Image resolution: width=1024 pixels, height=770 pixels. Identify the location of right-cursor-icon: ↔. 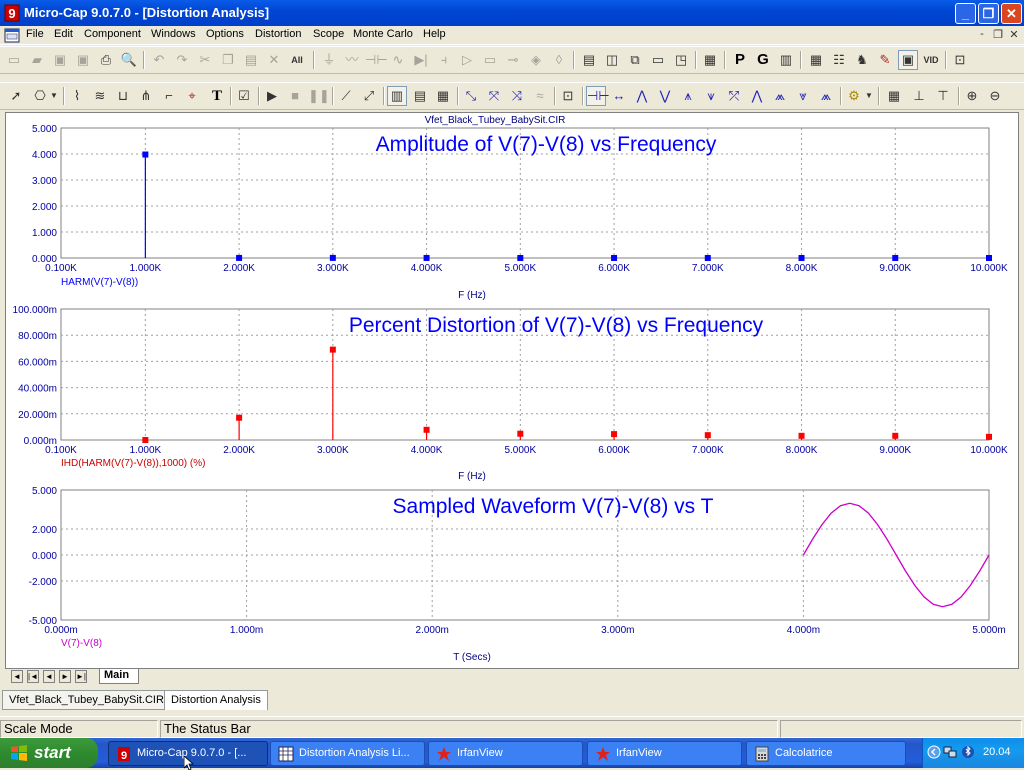
(619, 96).